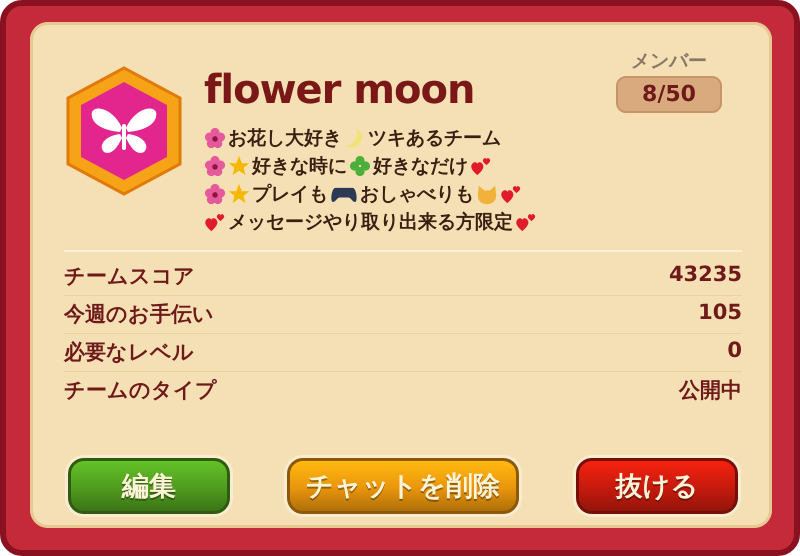 The image size is (800, 556). I want to click on stat-label: チームスコア, so click(129, 276).